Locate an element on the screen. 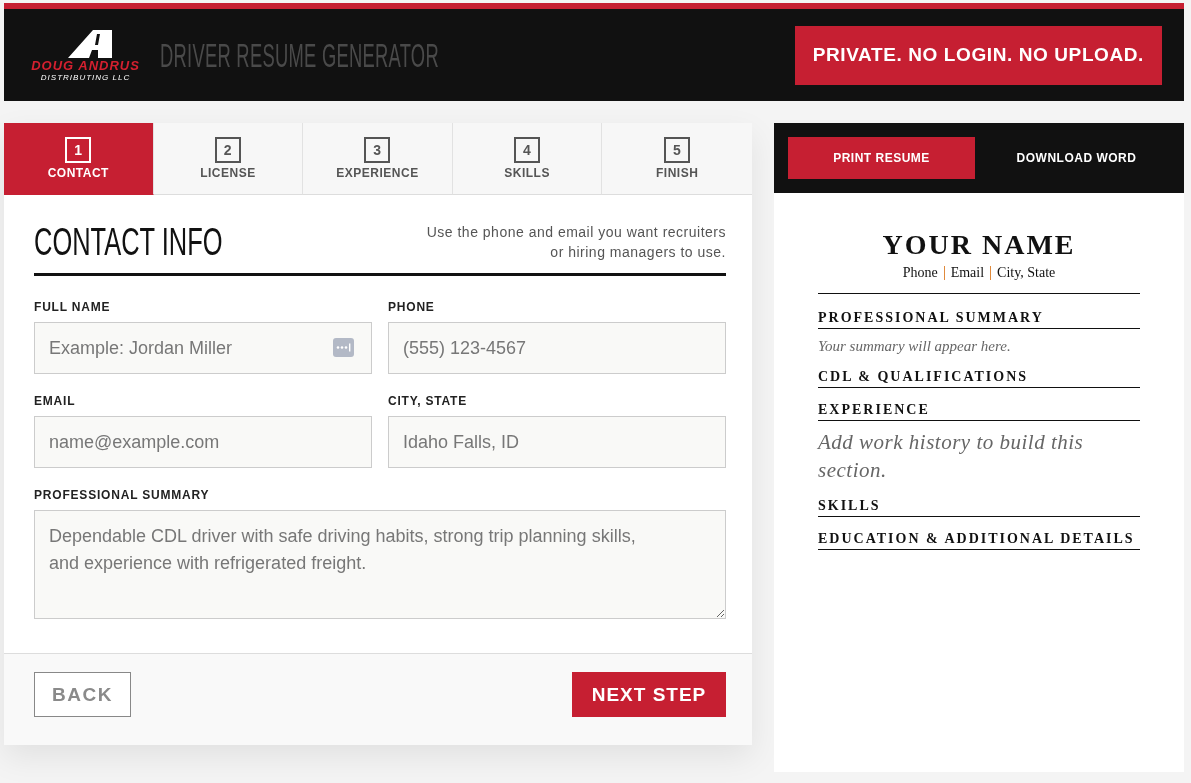 The height and width of the screenshot is (783, 1191). field-label: PROFESSIONAL SUMMARY is located at coordinates (122, 495).